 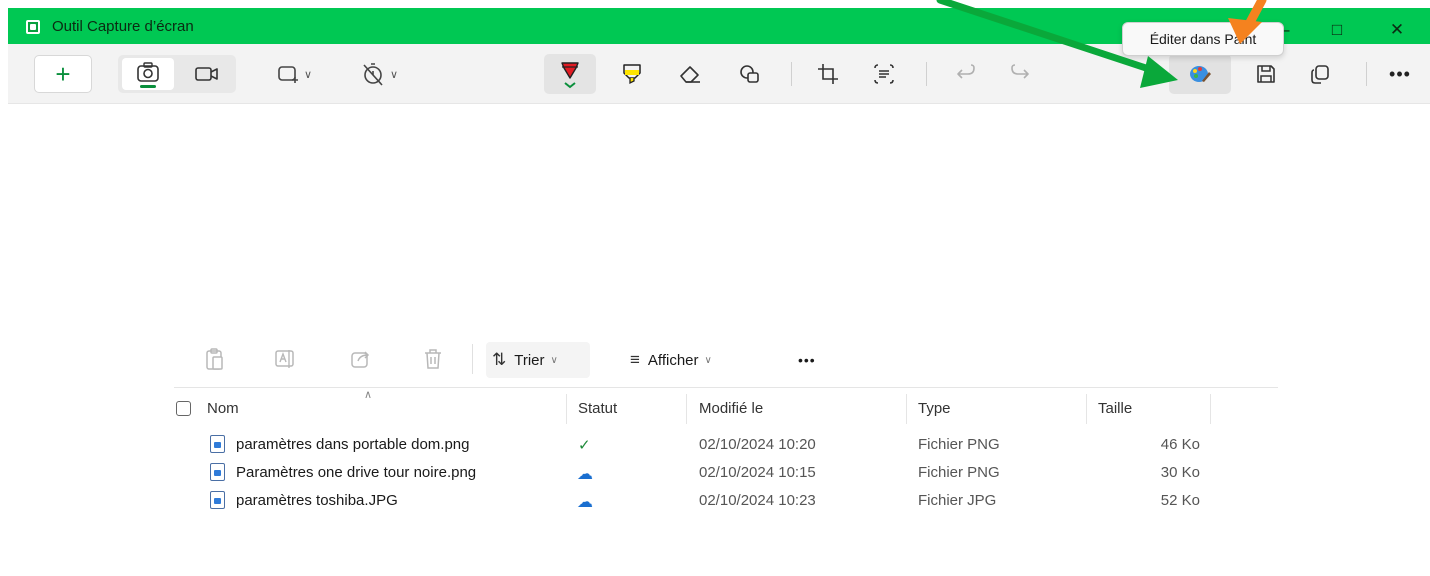 What do you see at coordinates (1203, 39) in the screenshot?
I see `edit-in-paint-tooltip: Éditer dans Paint` at bounding box center [1203, 39].